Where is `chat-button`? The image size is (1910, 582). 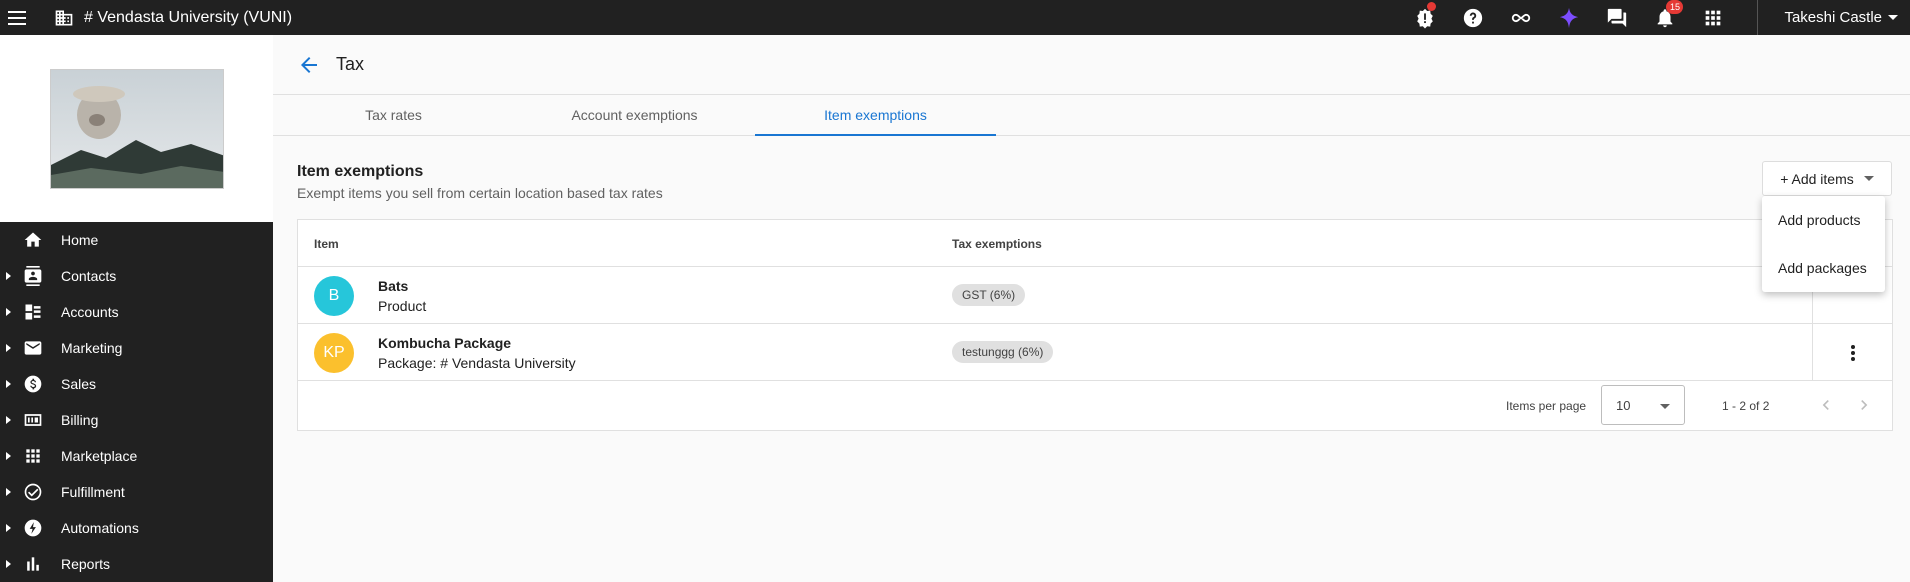
chat-button is located at coordinates (1617, 17).